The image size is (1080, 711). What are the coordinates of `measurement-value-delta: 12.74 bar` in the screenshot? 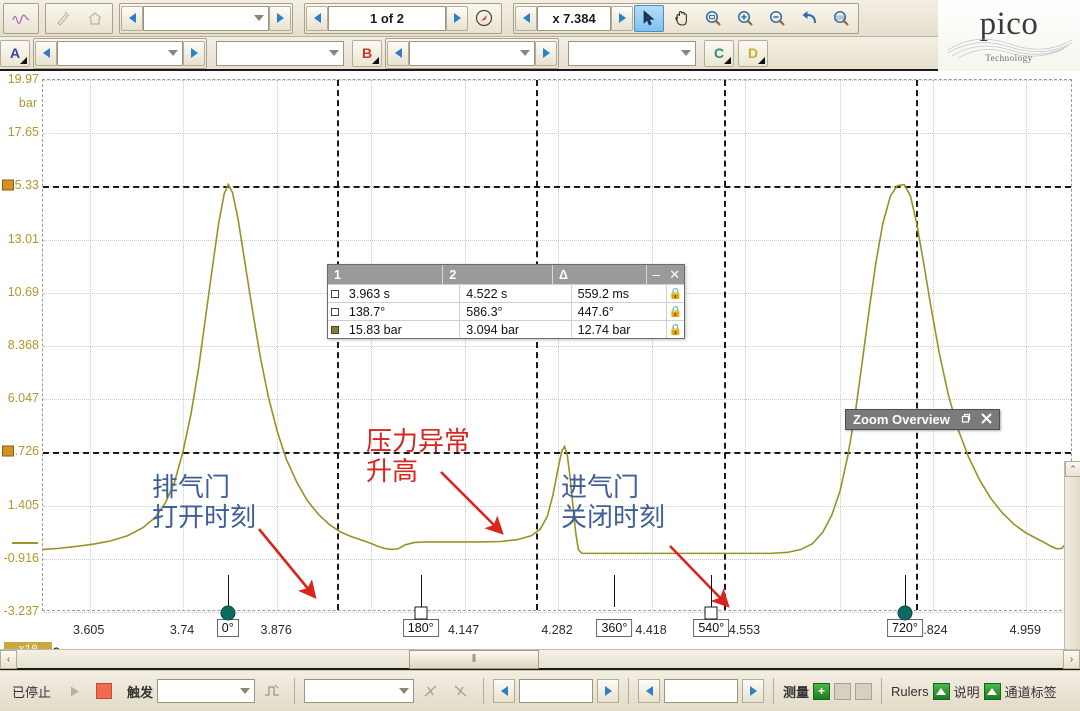 It's located at (620, 329).